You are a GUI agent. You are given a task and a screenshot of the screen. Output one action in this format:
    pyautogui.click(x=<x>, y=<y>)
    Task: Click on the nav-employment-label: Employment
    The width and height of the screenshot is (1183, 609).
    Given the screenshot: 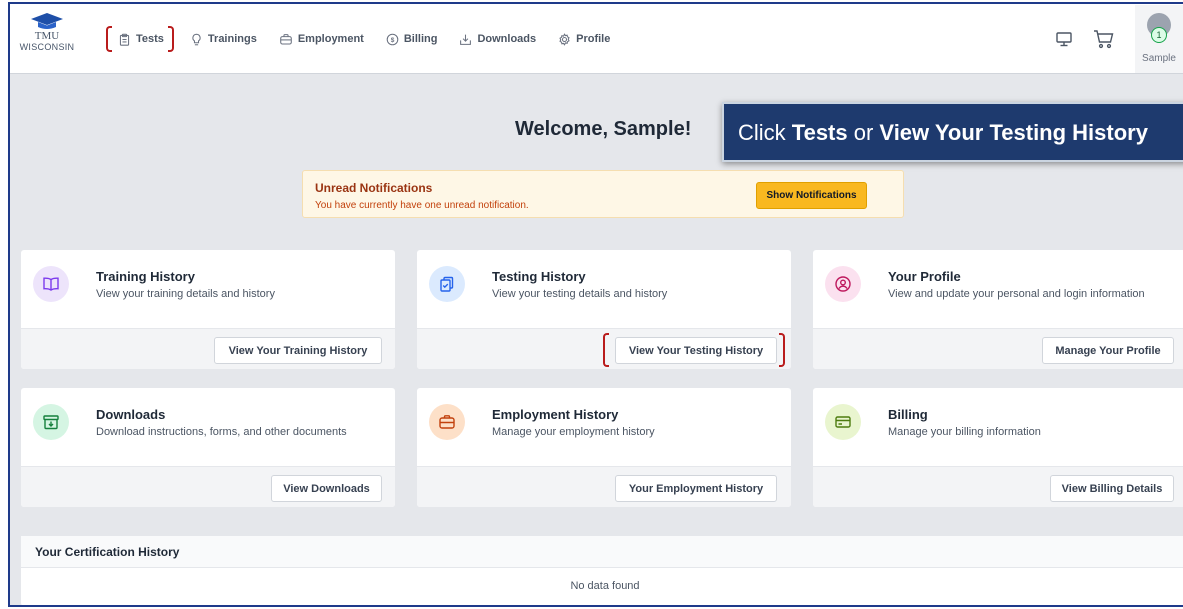 What is the action you would take?
    pyautogui.click(x=330, y=39)
    